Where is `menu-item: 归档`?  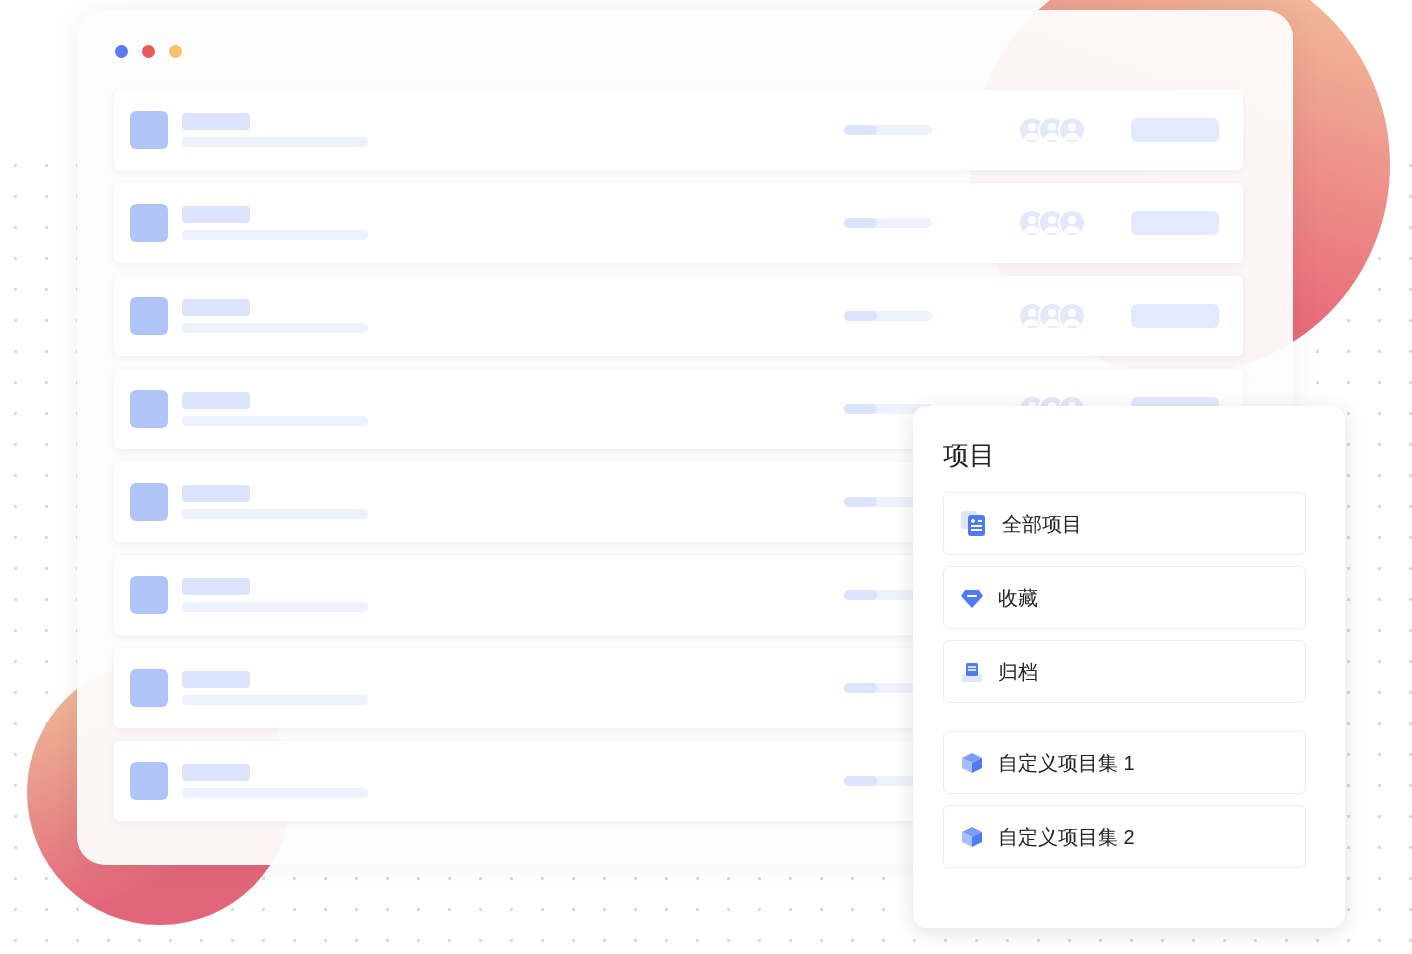
menu-item: 归档 is located at coordinates (1124, 671).